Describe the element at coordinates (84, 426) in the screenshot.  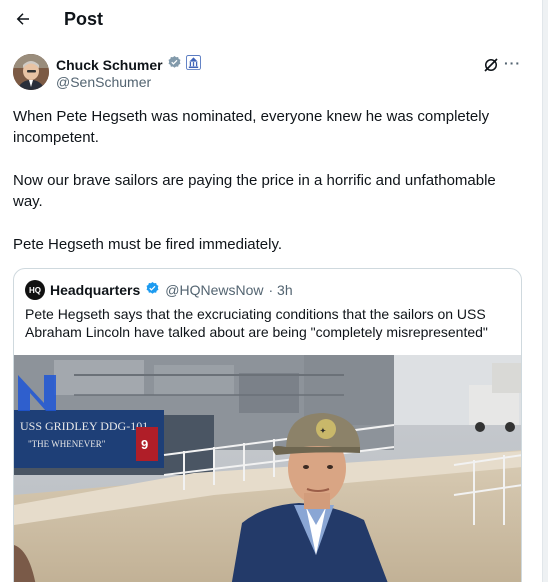
I see `ship-sign-text: USS GRIDLEY DDG-101` at that location.